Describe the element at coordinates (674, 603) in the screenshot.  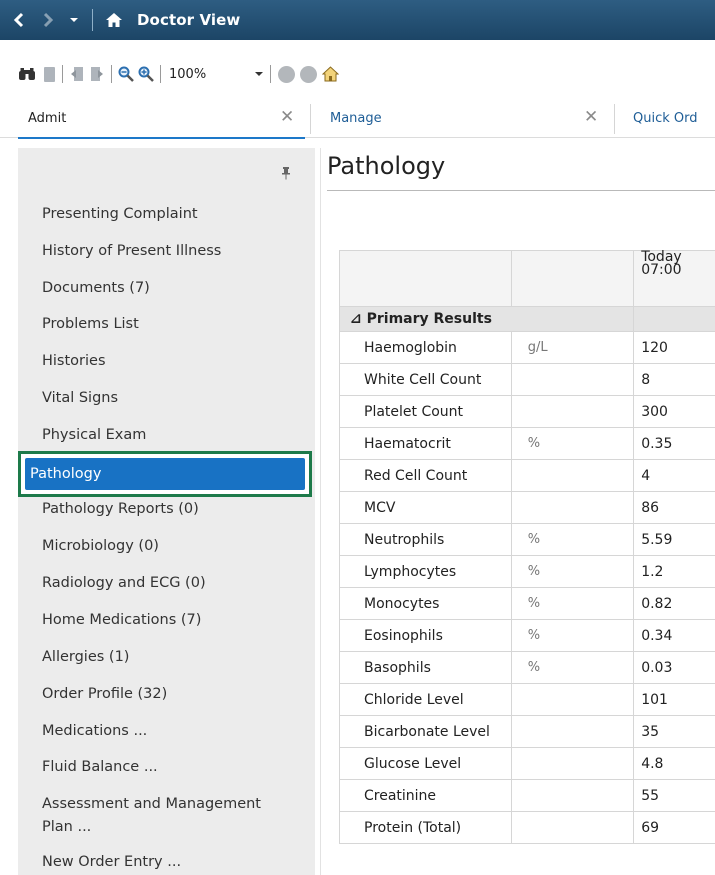
I see `result-value: 0.82` at that location.